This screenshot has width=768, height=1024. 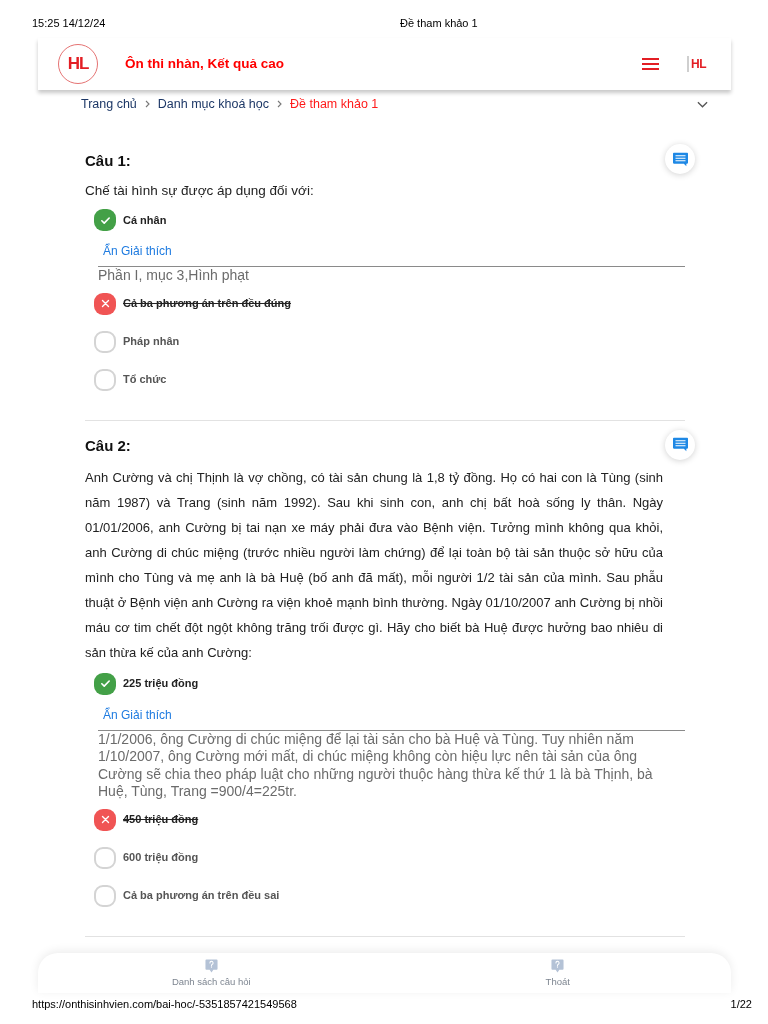 I want to click on print-datetime: 15:25 14/12/24, so click(x=69, y=23).